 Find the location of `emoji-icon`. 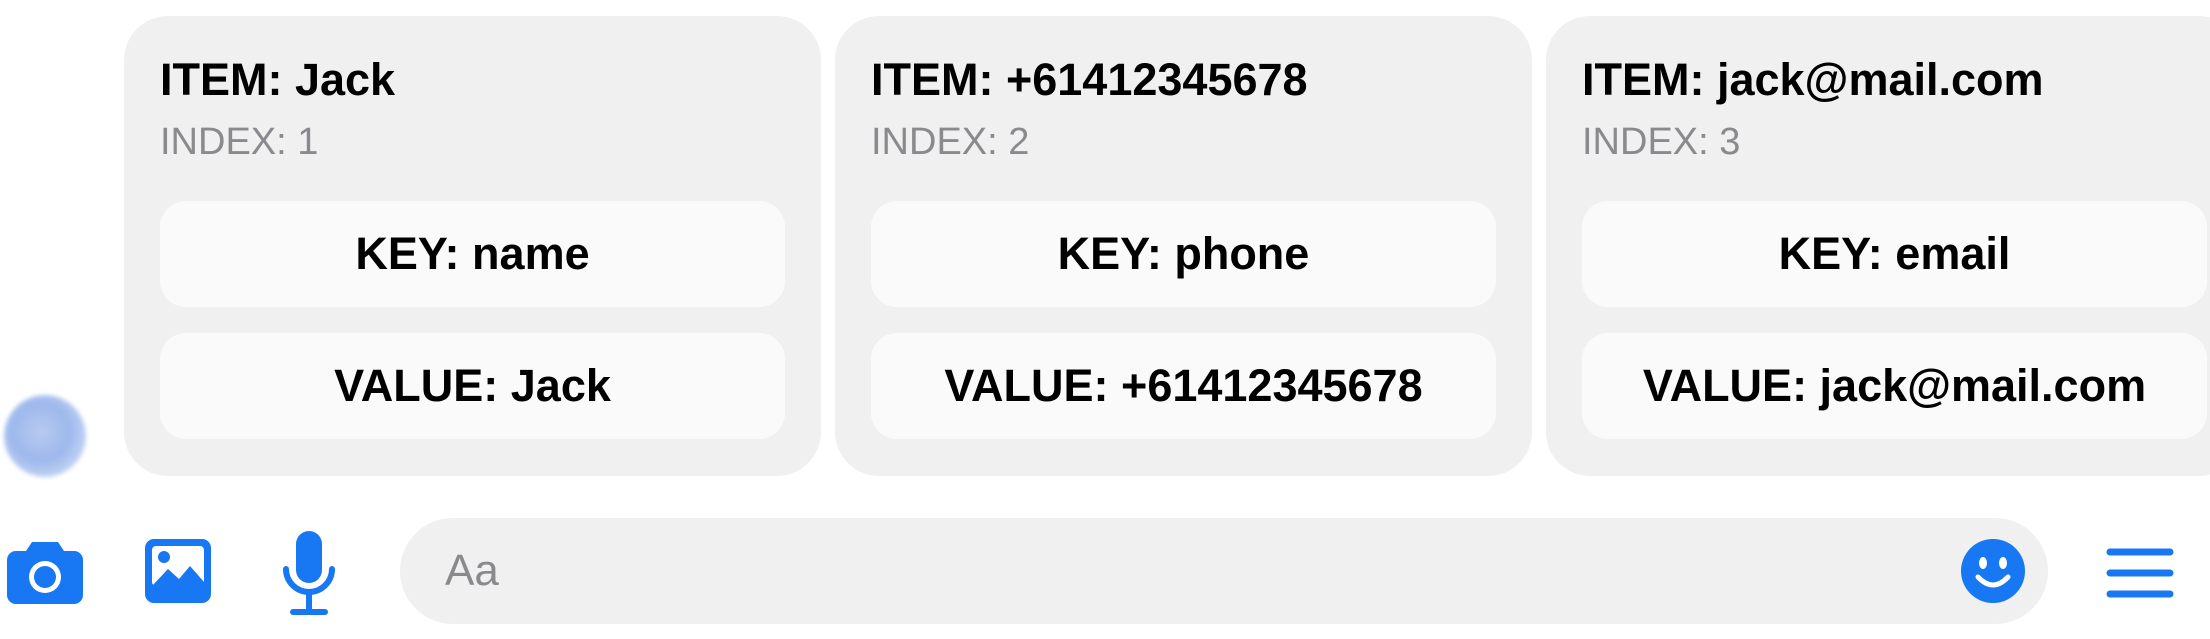

emoji-icon is located at coordinates (1993, 571).